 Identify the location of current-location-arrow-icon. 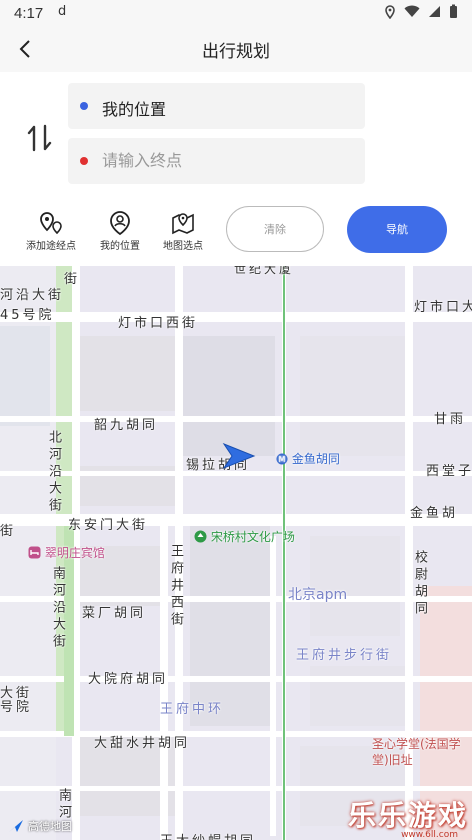
(239, 456).